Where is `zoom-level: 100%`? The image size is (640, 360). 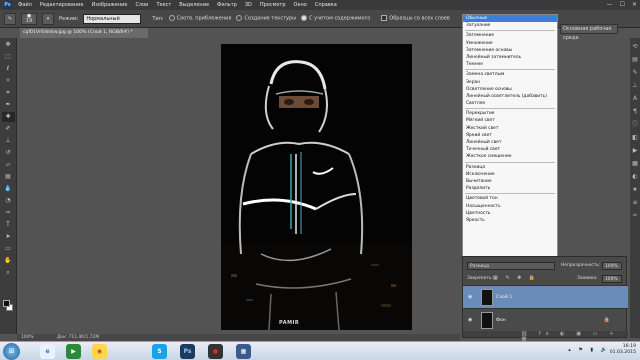 zoom-level: 100% is located at coordinates (27, 337).